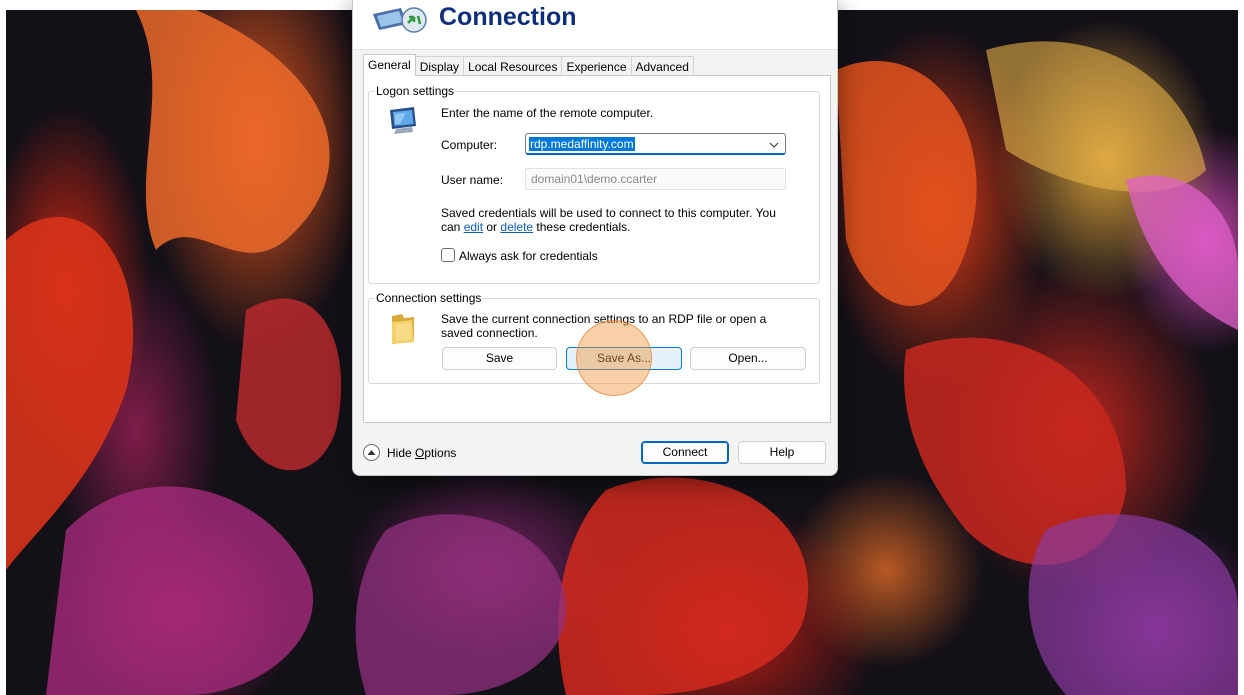 The image size is (1244, 695). What do you see at coordinates (582, 227) in the screenshot?
I see `credentials-text-these: these credentials.` at bounding box center [582, 227].